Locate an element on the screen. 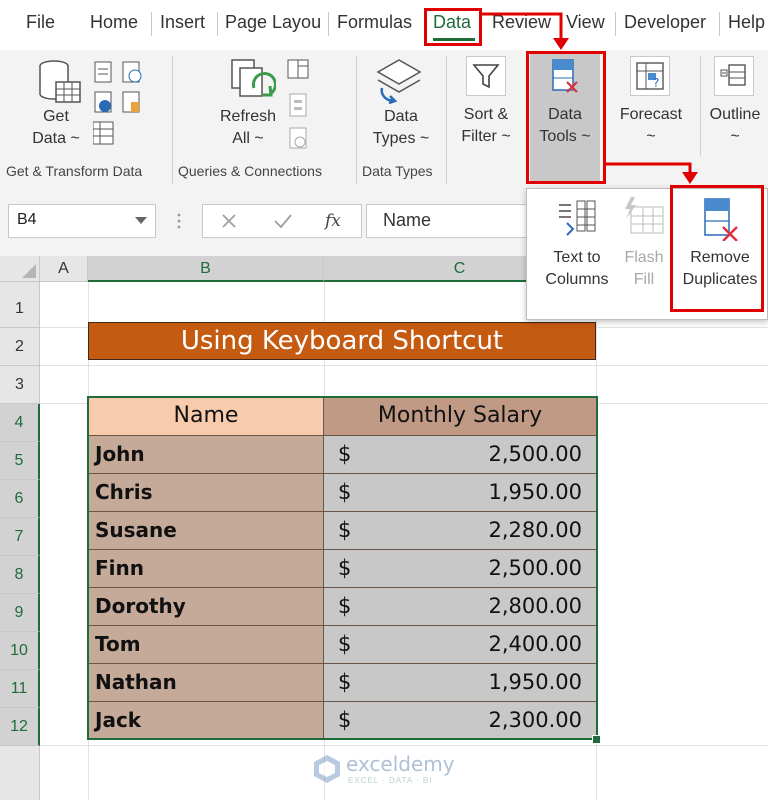 This screenshot has width=768, height=800. annotation-arrows is located at coordinates (590, 98).